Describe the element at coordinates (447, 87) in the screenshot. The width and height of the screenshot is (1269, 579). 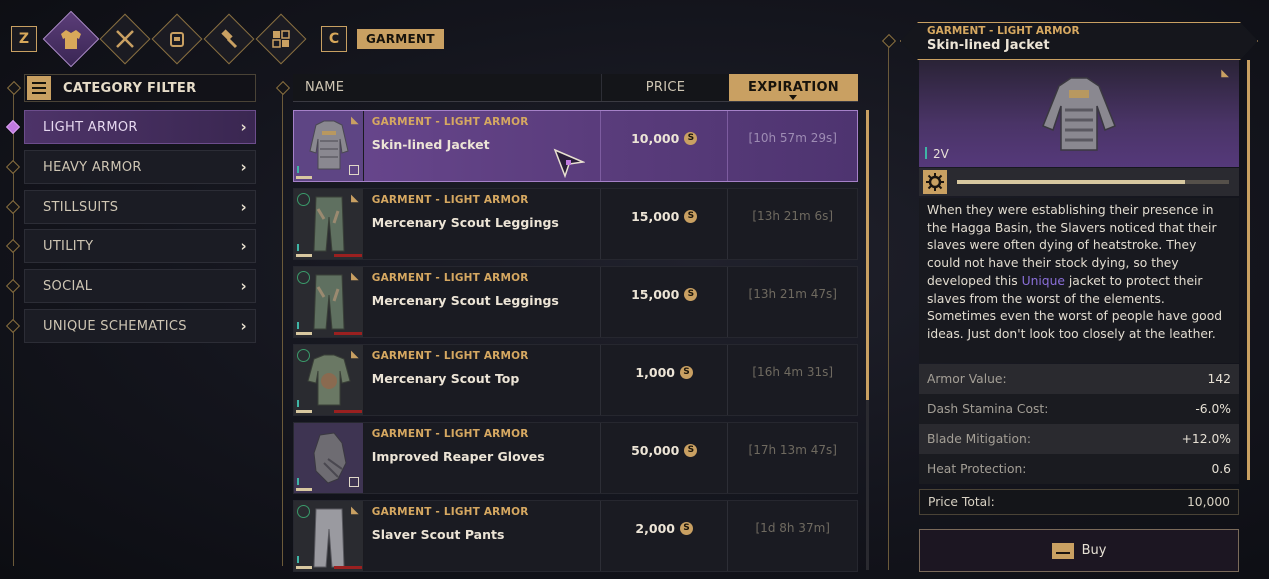
I see `column-header-name: NAME` at that location.